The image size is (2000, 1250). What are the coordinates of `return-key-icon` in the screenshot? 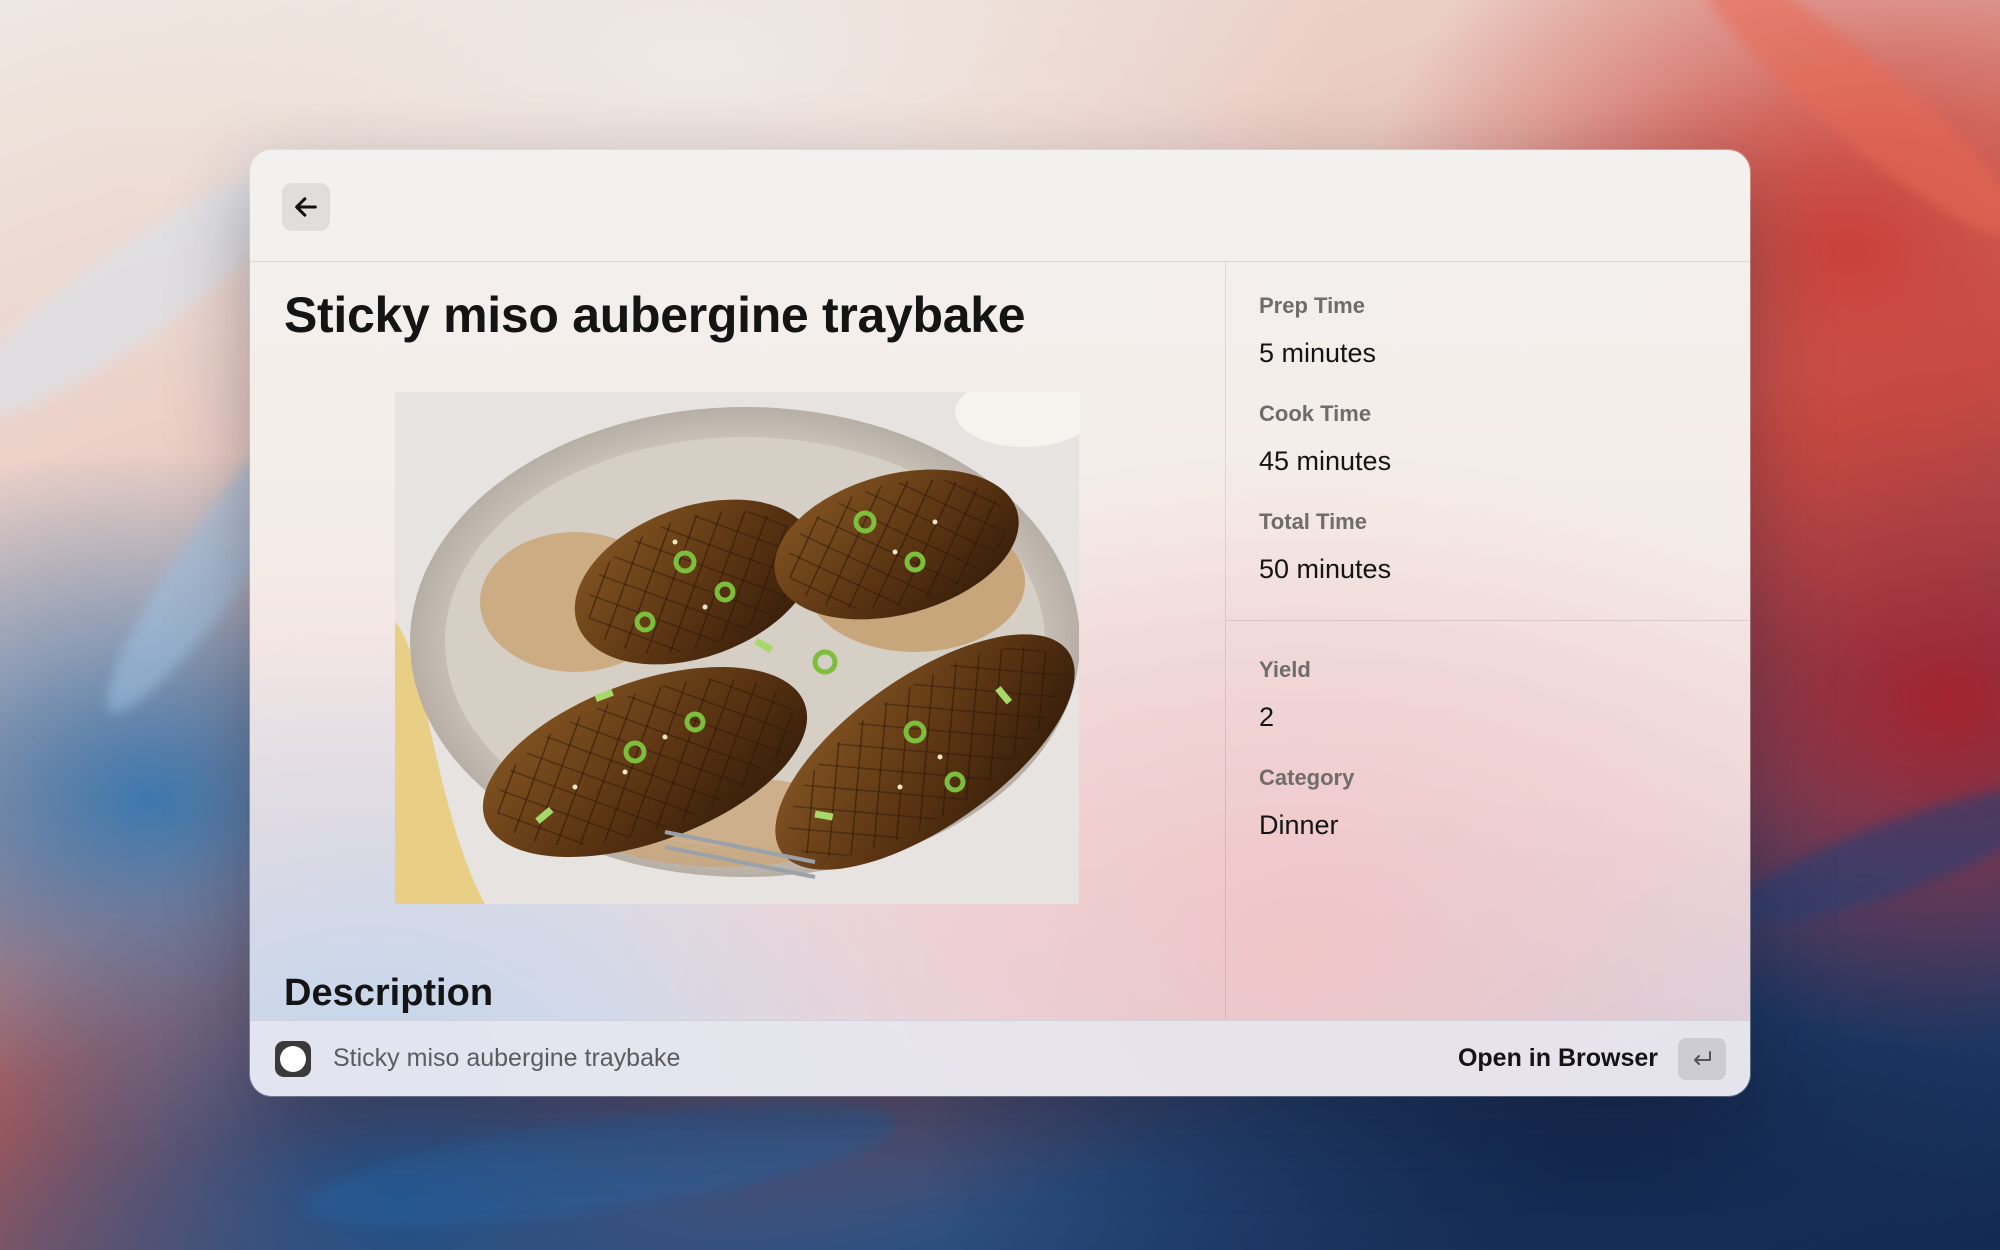 It's located at (1702, 1058).